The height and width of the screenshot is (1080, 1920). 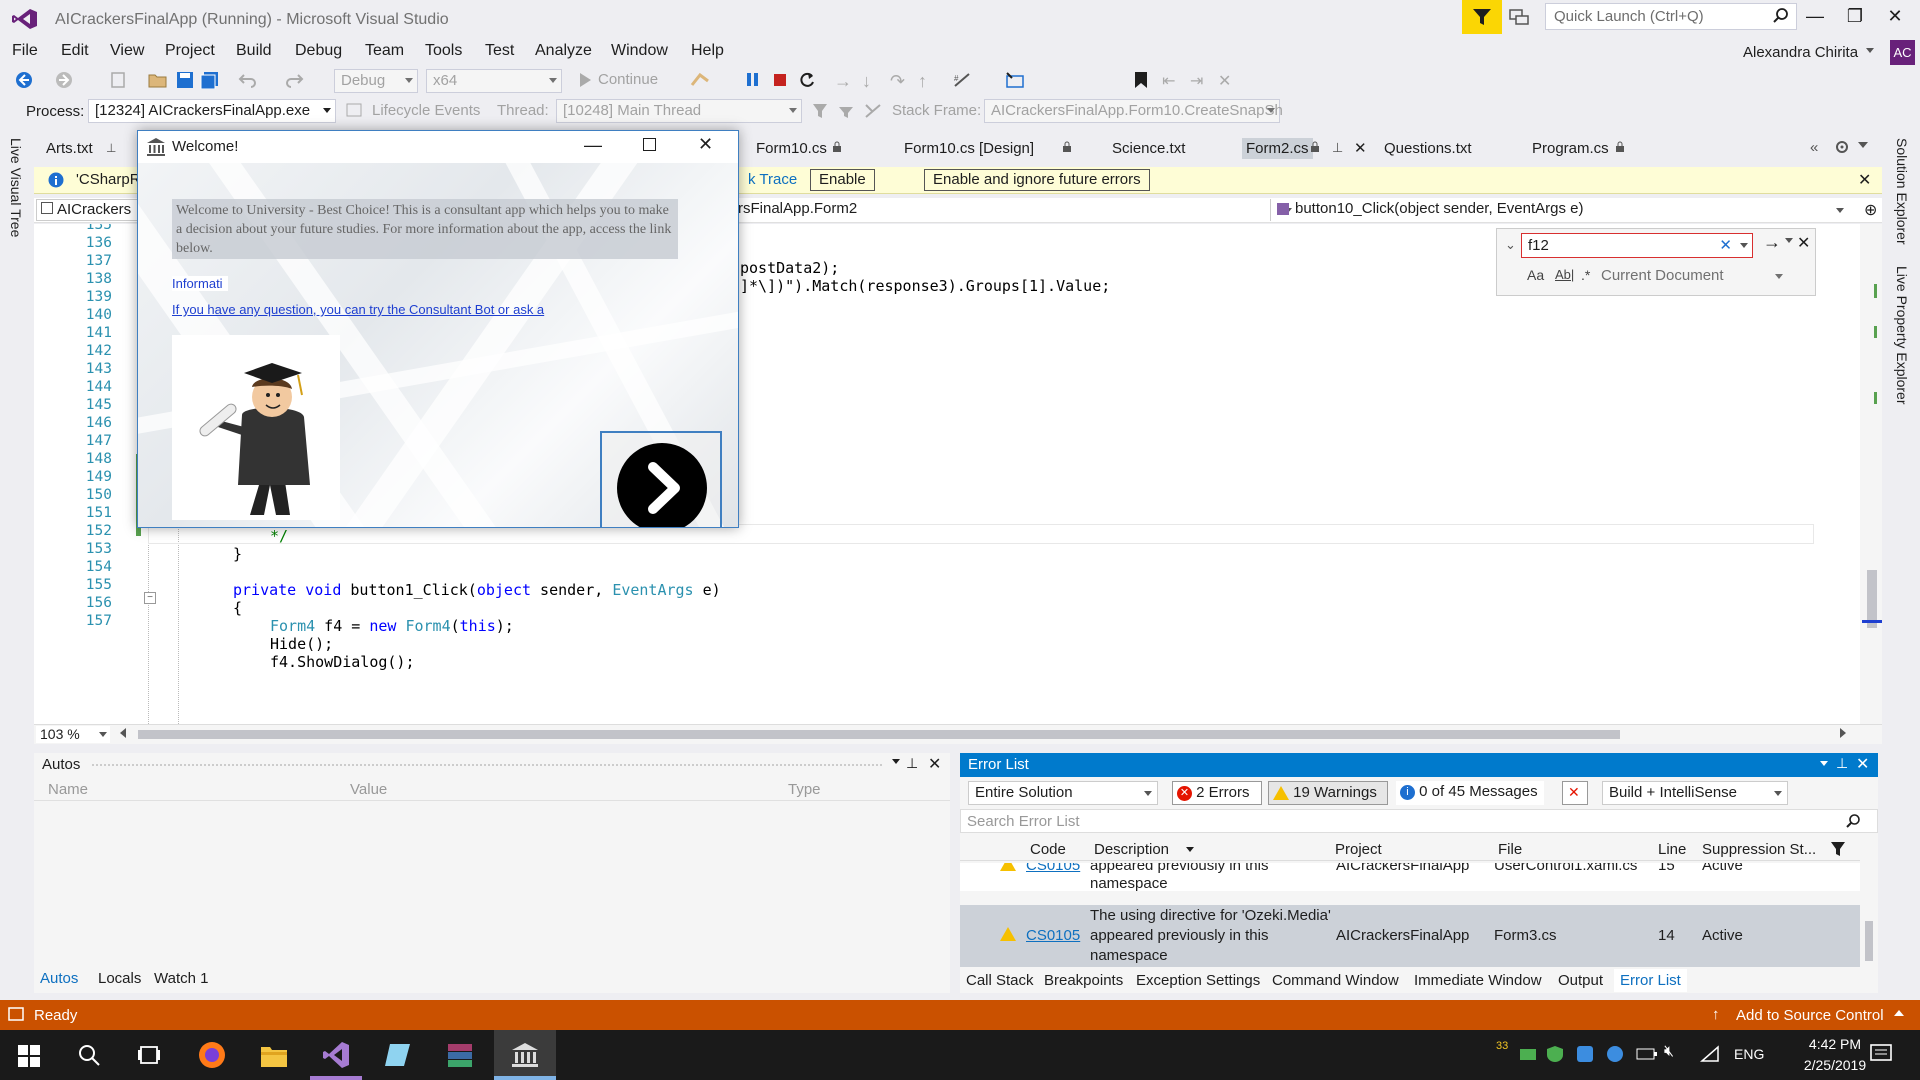 What do you see at coordinates (1478, 980) in the screenshot?
I see `tab-immediate-window: Immediate Window` at bounding box center [1478, 980].